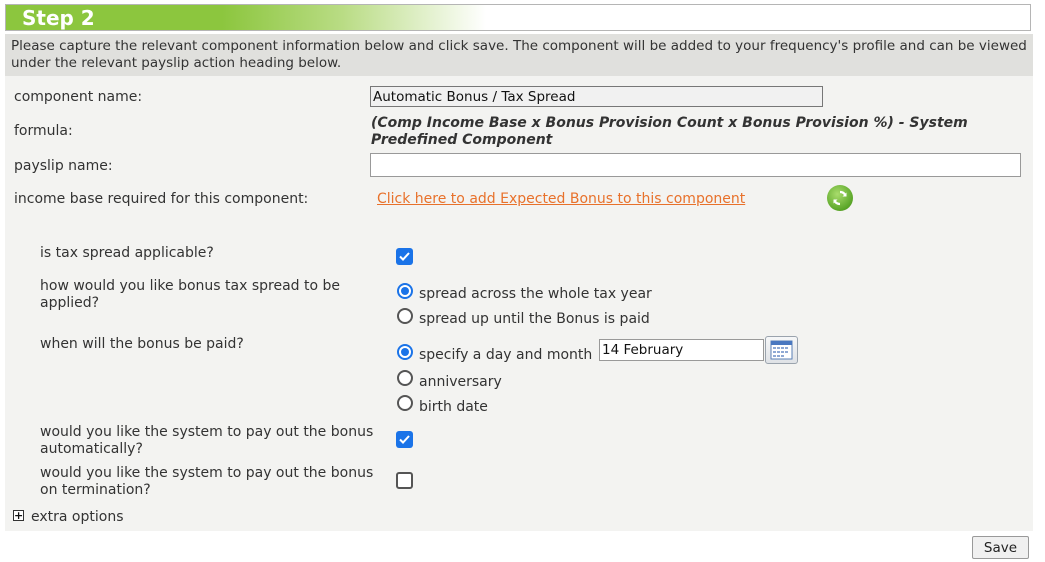 This screenshot has height=562, width=1045. Describe the element at coordinates (405, 316) in the screenshot. I see `radio-spread-until-paid` at that location.